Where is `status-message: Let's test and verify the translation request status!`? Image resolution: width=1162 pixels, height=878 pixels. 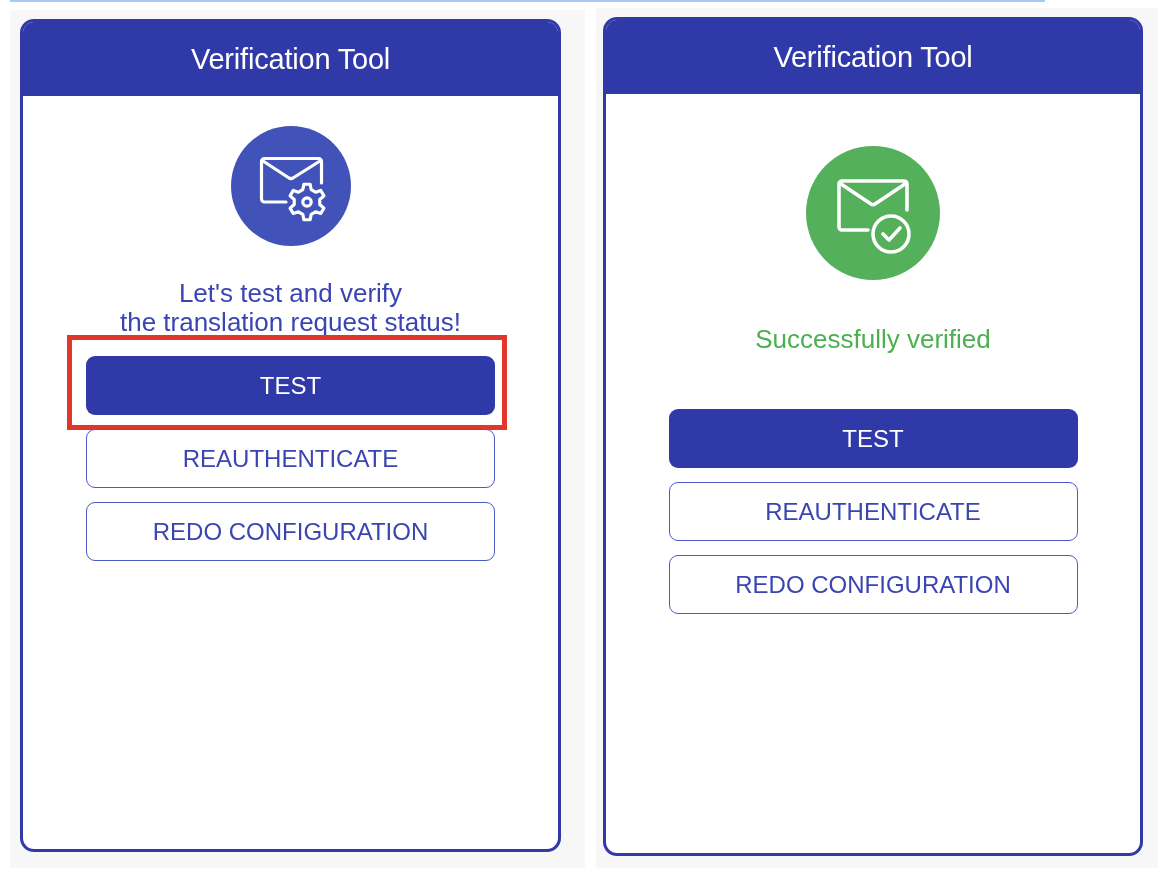 status-message: Let's test and verify the translation request status! is located at coordinates (290, 308).